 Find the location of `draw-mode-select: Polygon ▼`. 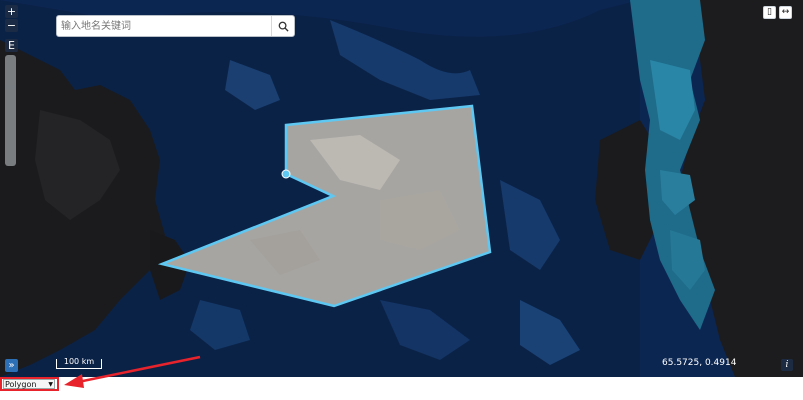

draw-mode-select: Polygon ▼ is located at coordinates (29, 384).